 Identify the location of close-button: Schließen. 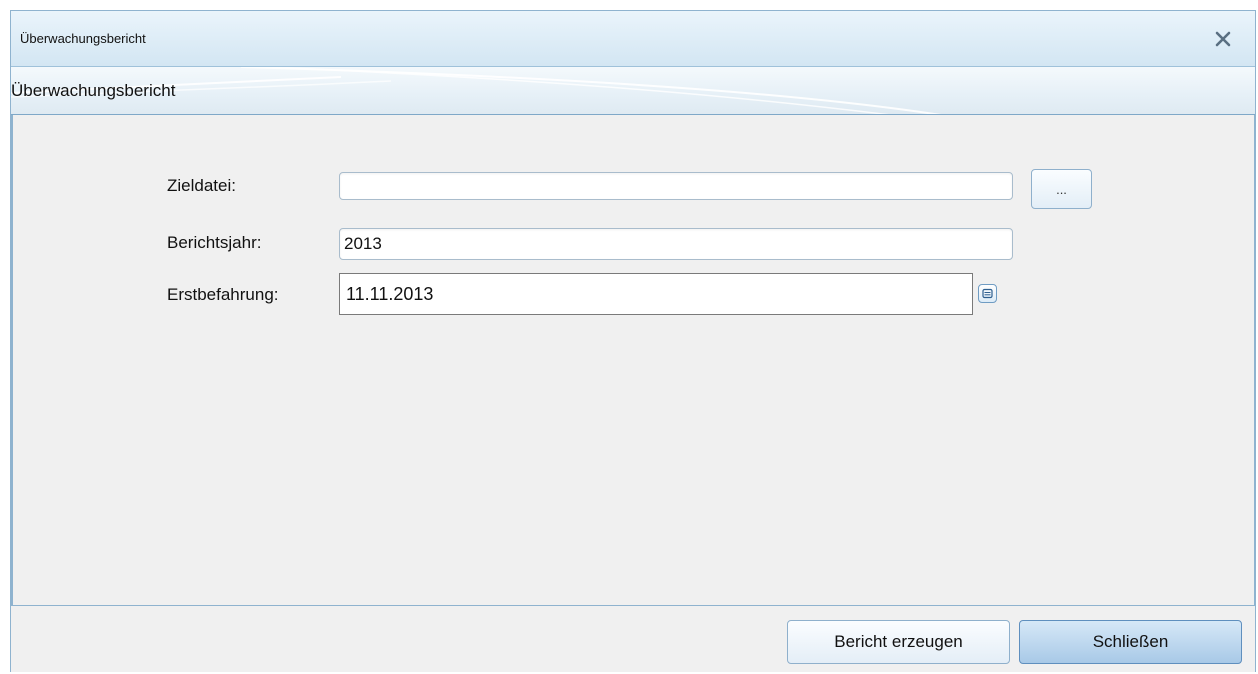
(1130, 642).